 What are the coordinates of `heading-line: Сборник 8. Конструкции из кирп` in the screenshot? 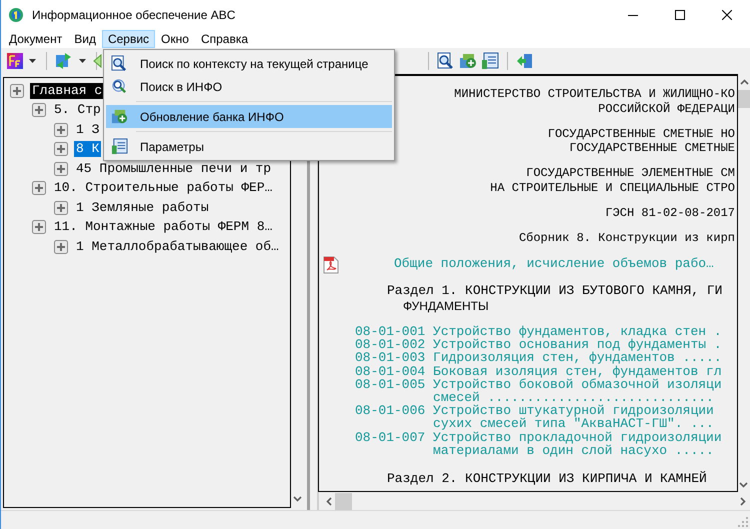 It's located at (626, 237).